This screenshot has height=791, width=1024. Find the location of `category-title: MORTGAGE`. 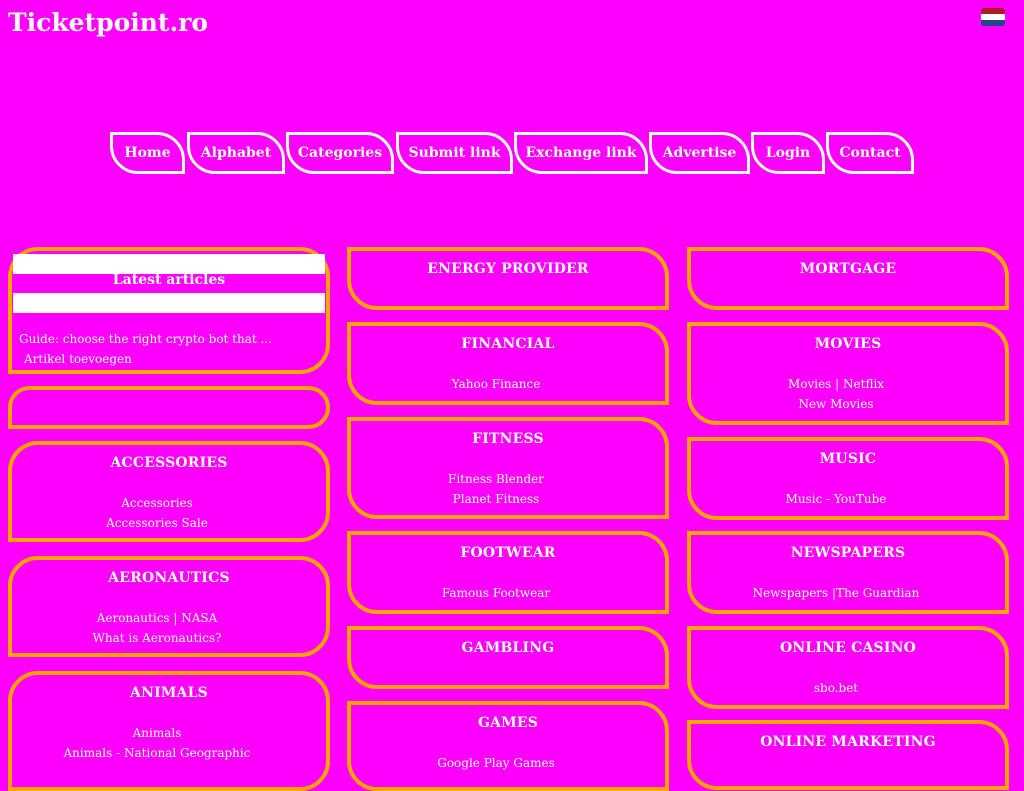

category-title: MORTGAGE is located at coordinates (848, 269).